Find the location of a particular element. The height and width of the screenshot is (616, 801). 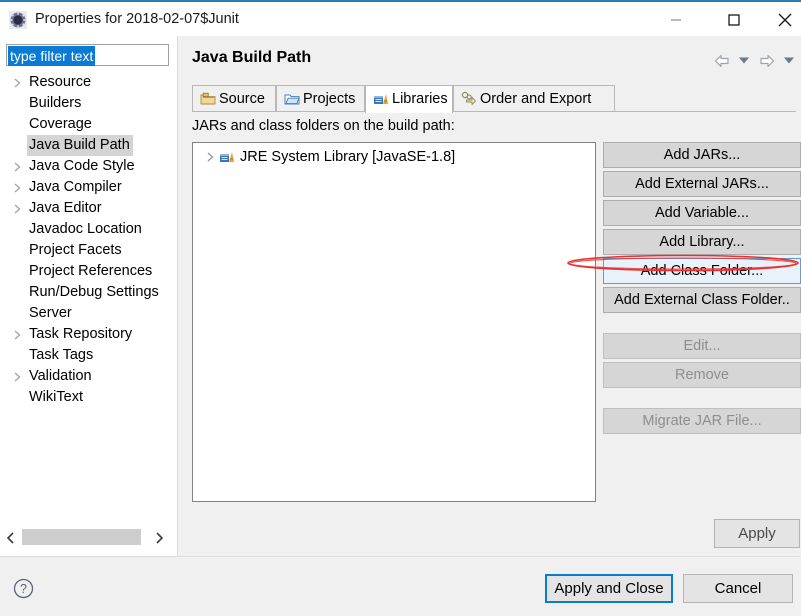

sidebar-item-java-code-style: Java Code Style is located at coordinates (88, 166).